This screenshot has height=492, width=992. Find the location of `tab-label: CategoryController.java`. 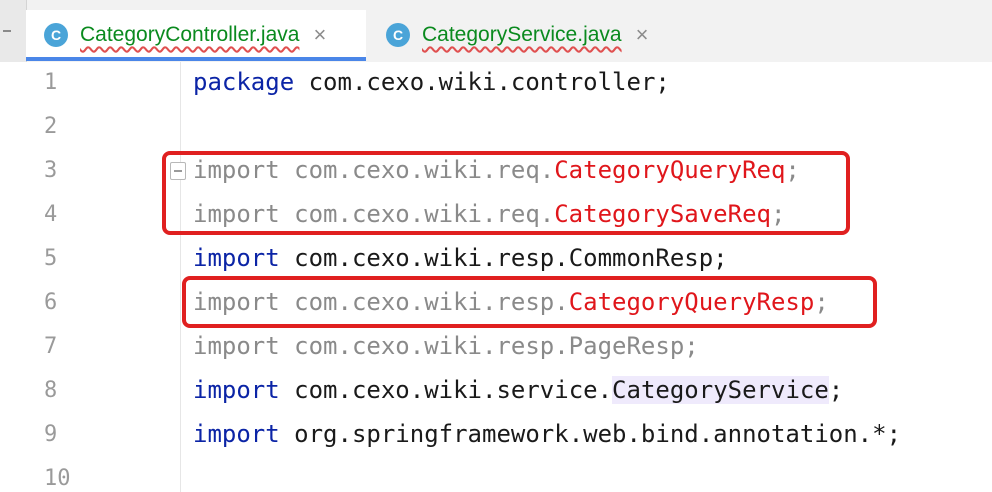

tab-label: CategoryController.java is located at coordinates (190, 34).